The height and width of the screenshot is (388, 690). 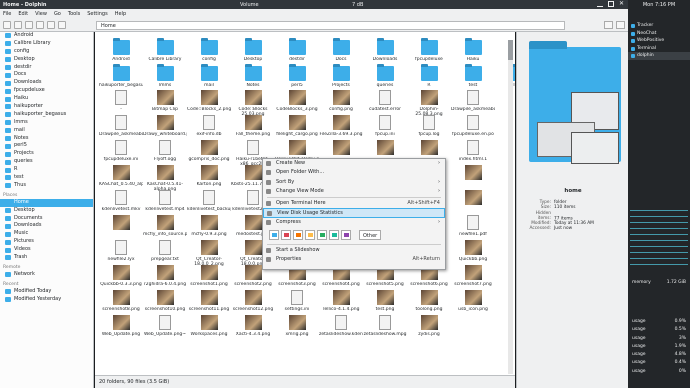 What do you see at coordinates (209, 151) in the screenshot?
I see `file-item: gcompris_doc.png` at bounding box center [209, 151].